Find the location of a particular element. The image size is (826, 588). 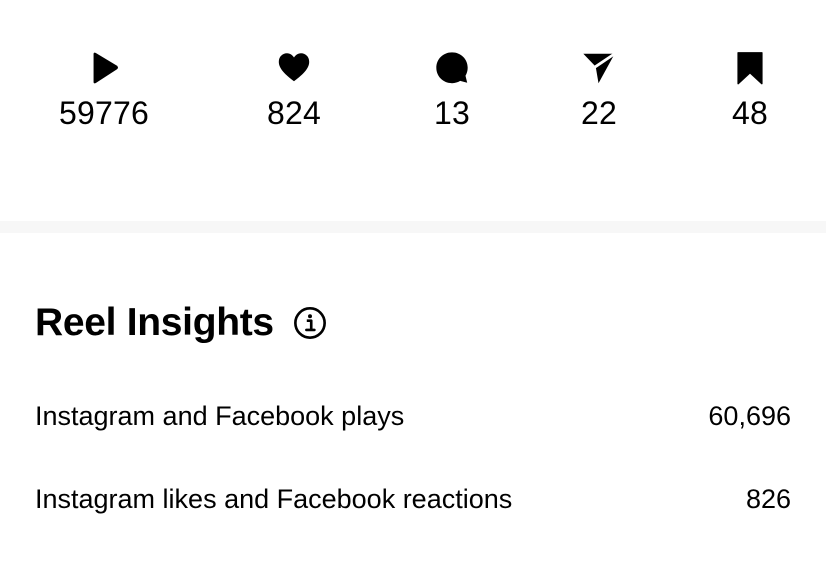

comments-count: 13 is located at coordinates (452, 113).